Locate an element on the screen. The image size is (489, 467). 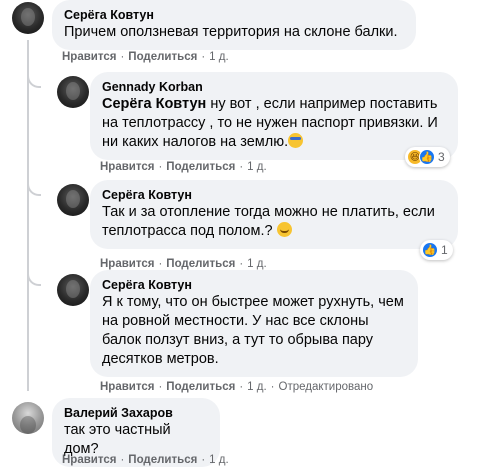
comment-author: Валерий Захаров is located at coordinates (136, 413).